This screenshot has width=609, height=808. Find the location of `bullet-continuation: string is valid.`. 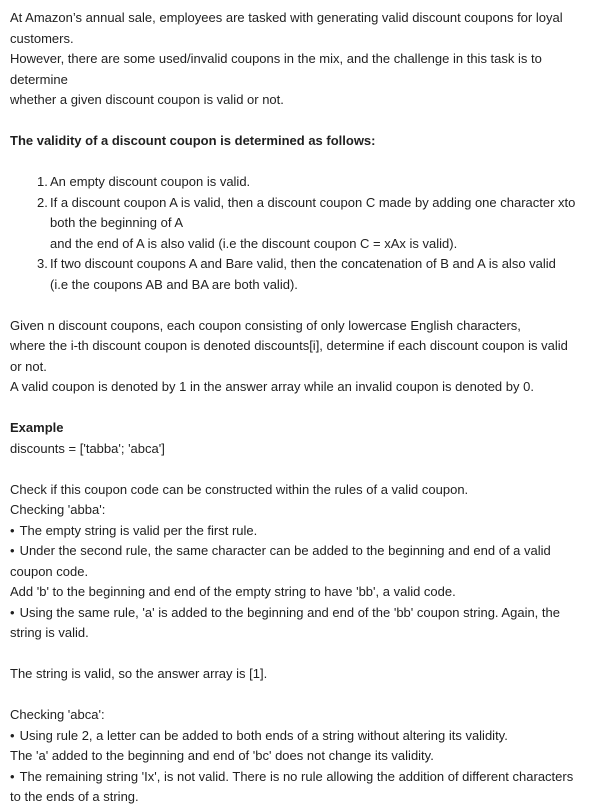

bullet-continuation: string is valid. is located at coordinates (49, 632).